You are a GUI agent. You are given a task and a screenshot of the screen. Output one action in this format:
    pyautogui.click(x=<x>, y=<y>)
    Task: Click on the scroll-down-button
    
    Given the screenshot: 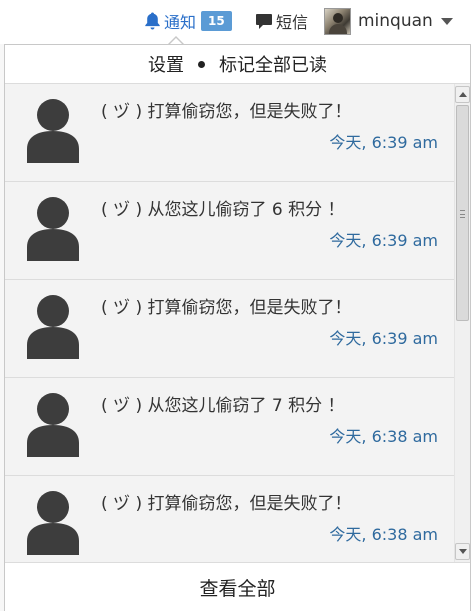 What is the action you would take?
    pyautogui.click(x=462, y=551)
    